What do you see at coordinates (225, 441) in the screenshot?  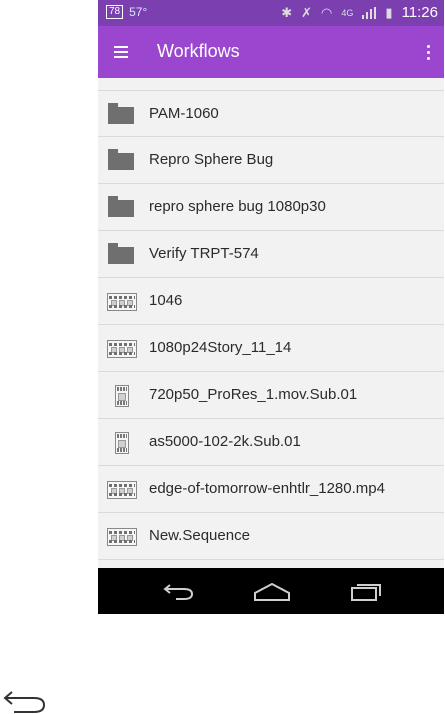 I see `list-item-label: as5000-102-2k.Sub.01` at bounding box center [225, 441].